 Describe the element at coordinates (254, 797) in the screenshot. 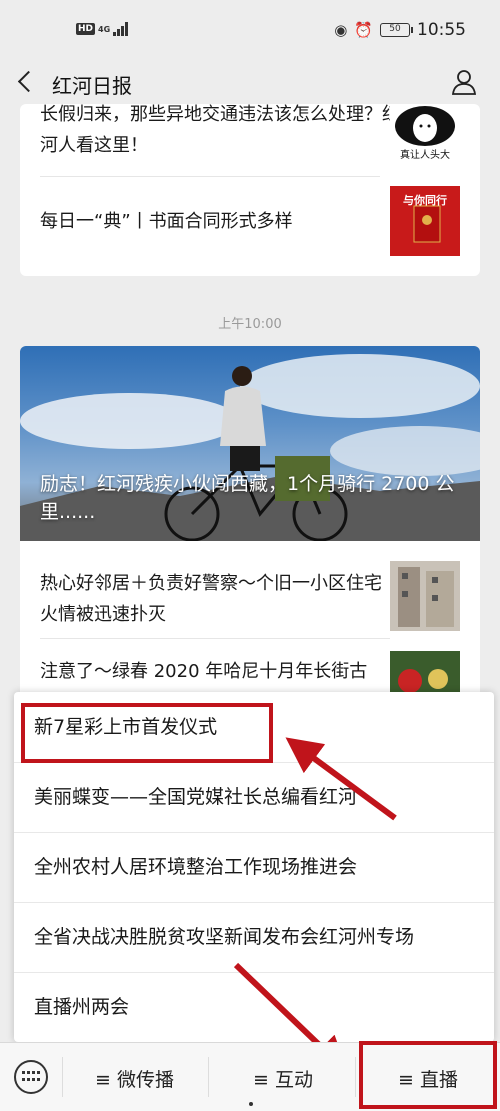

I see `menu-item-live: 美丽蝶变——全国党媒社长总编看红河` at that location.